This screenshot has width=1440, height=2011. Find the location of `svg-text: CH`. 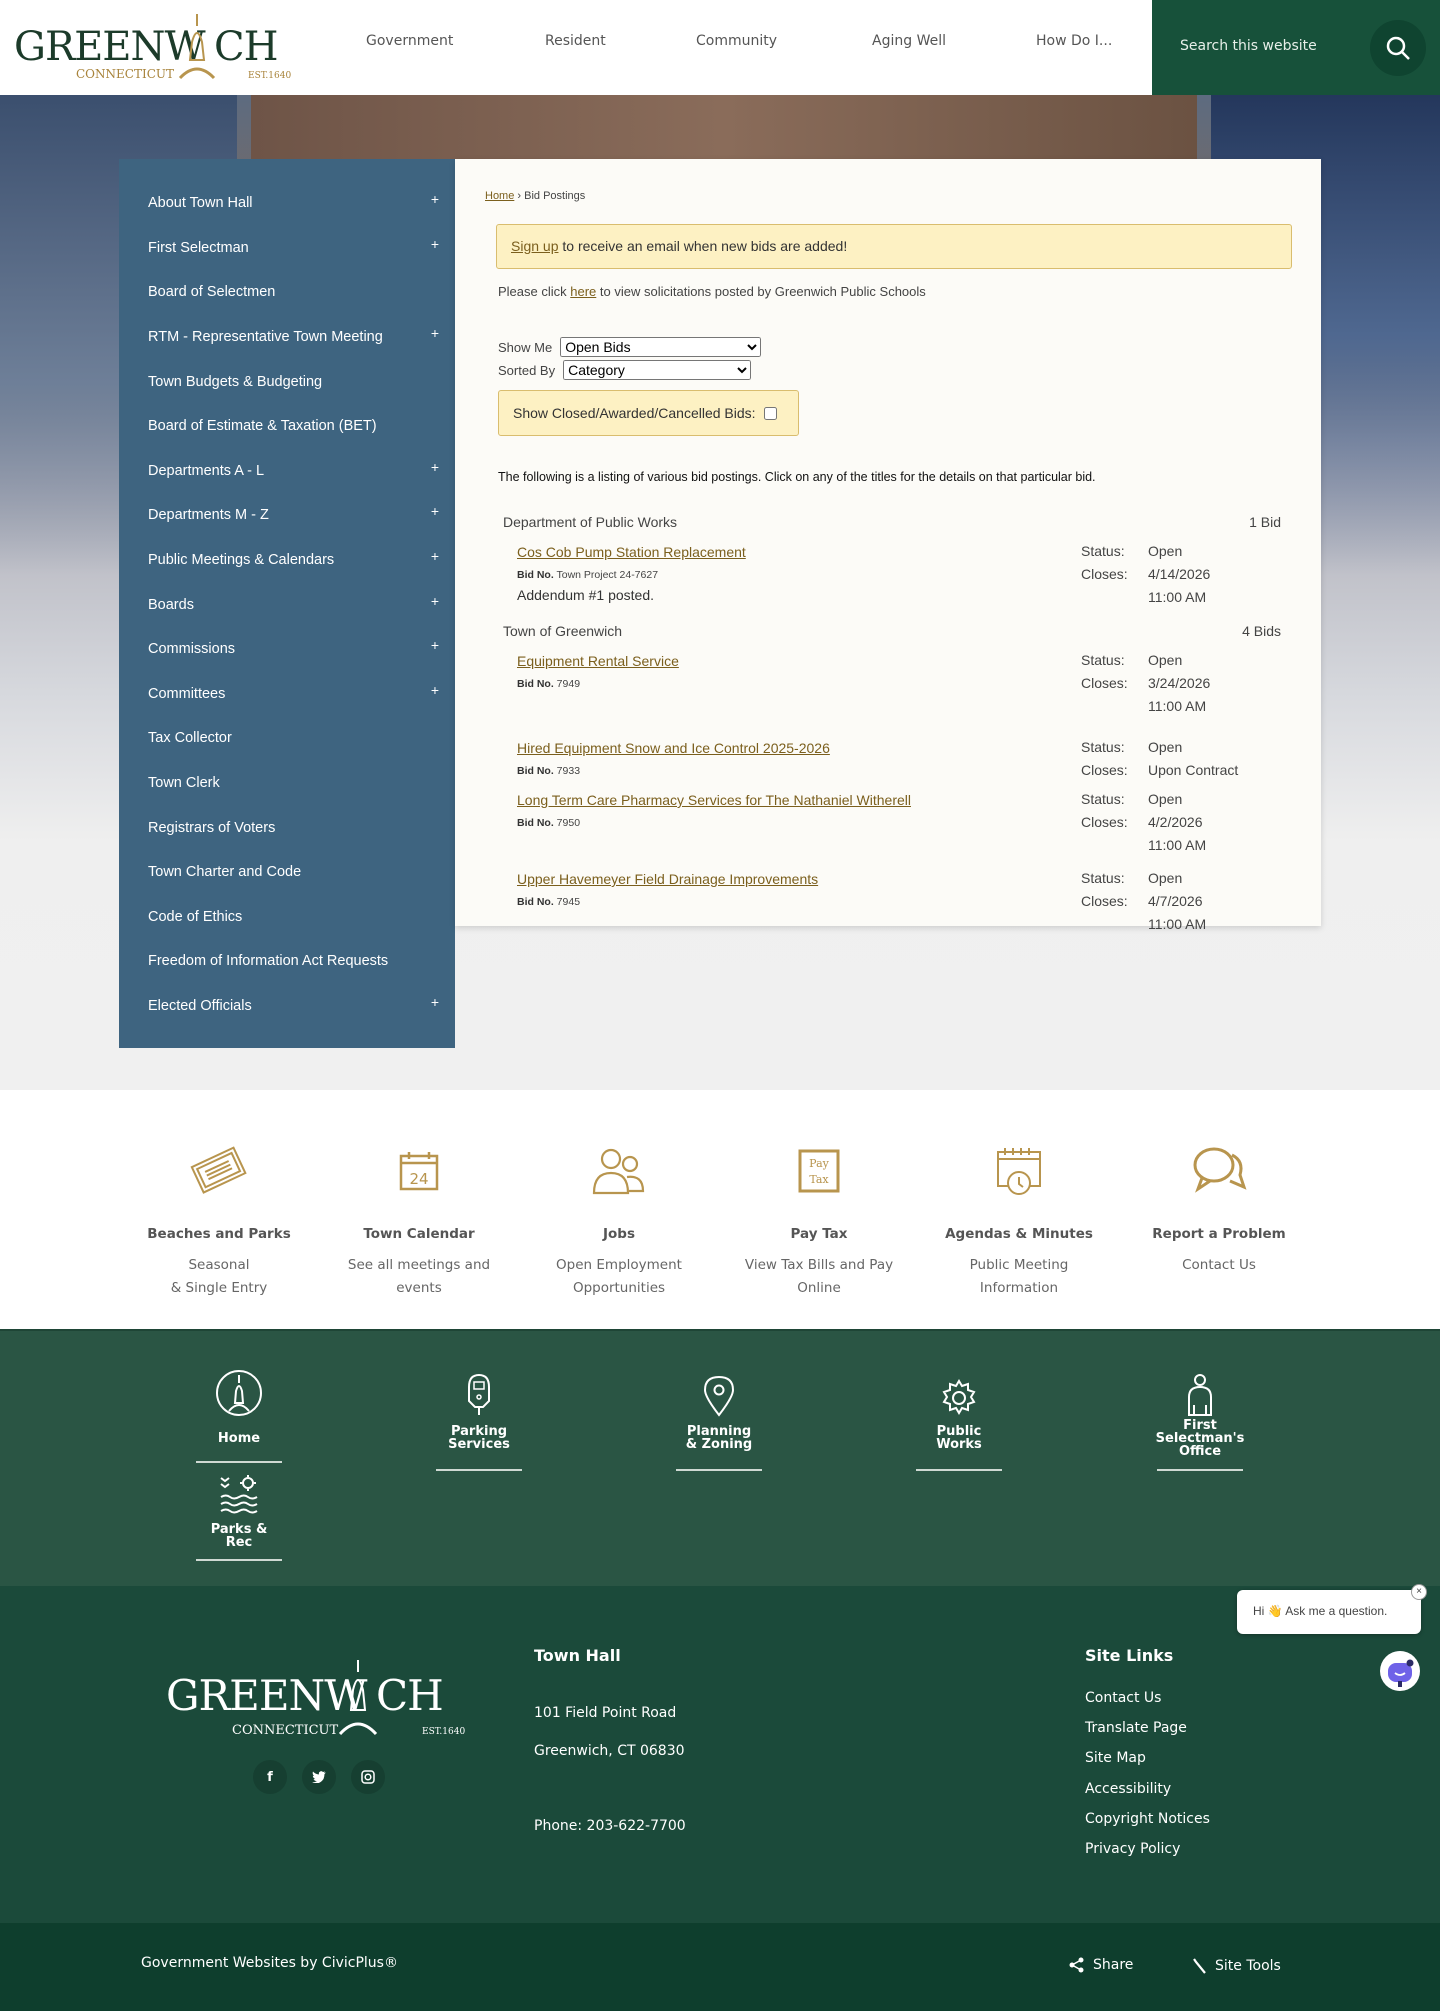

svg-text: CH is located at coordinates (246, 47).